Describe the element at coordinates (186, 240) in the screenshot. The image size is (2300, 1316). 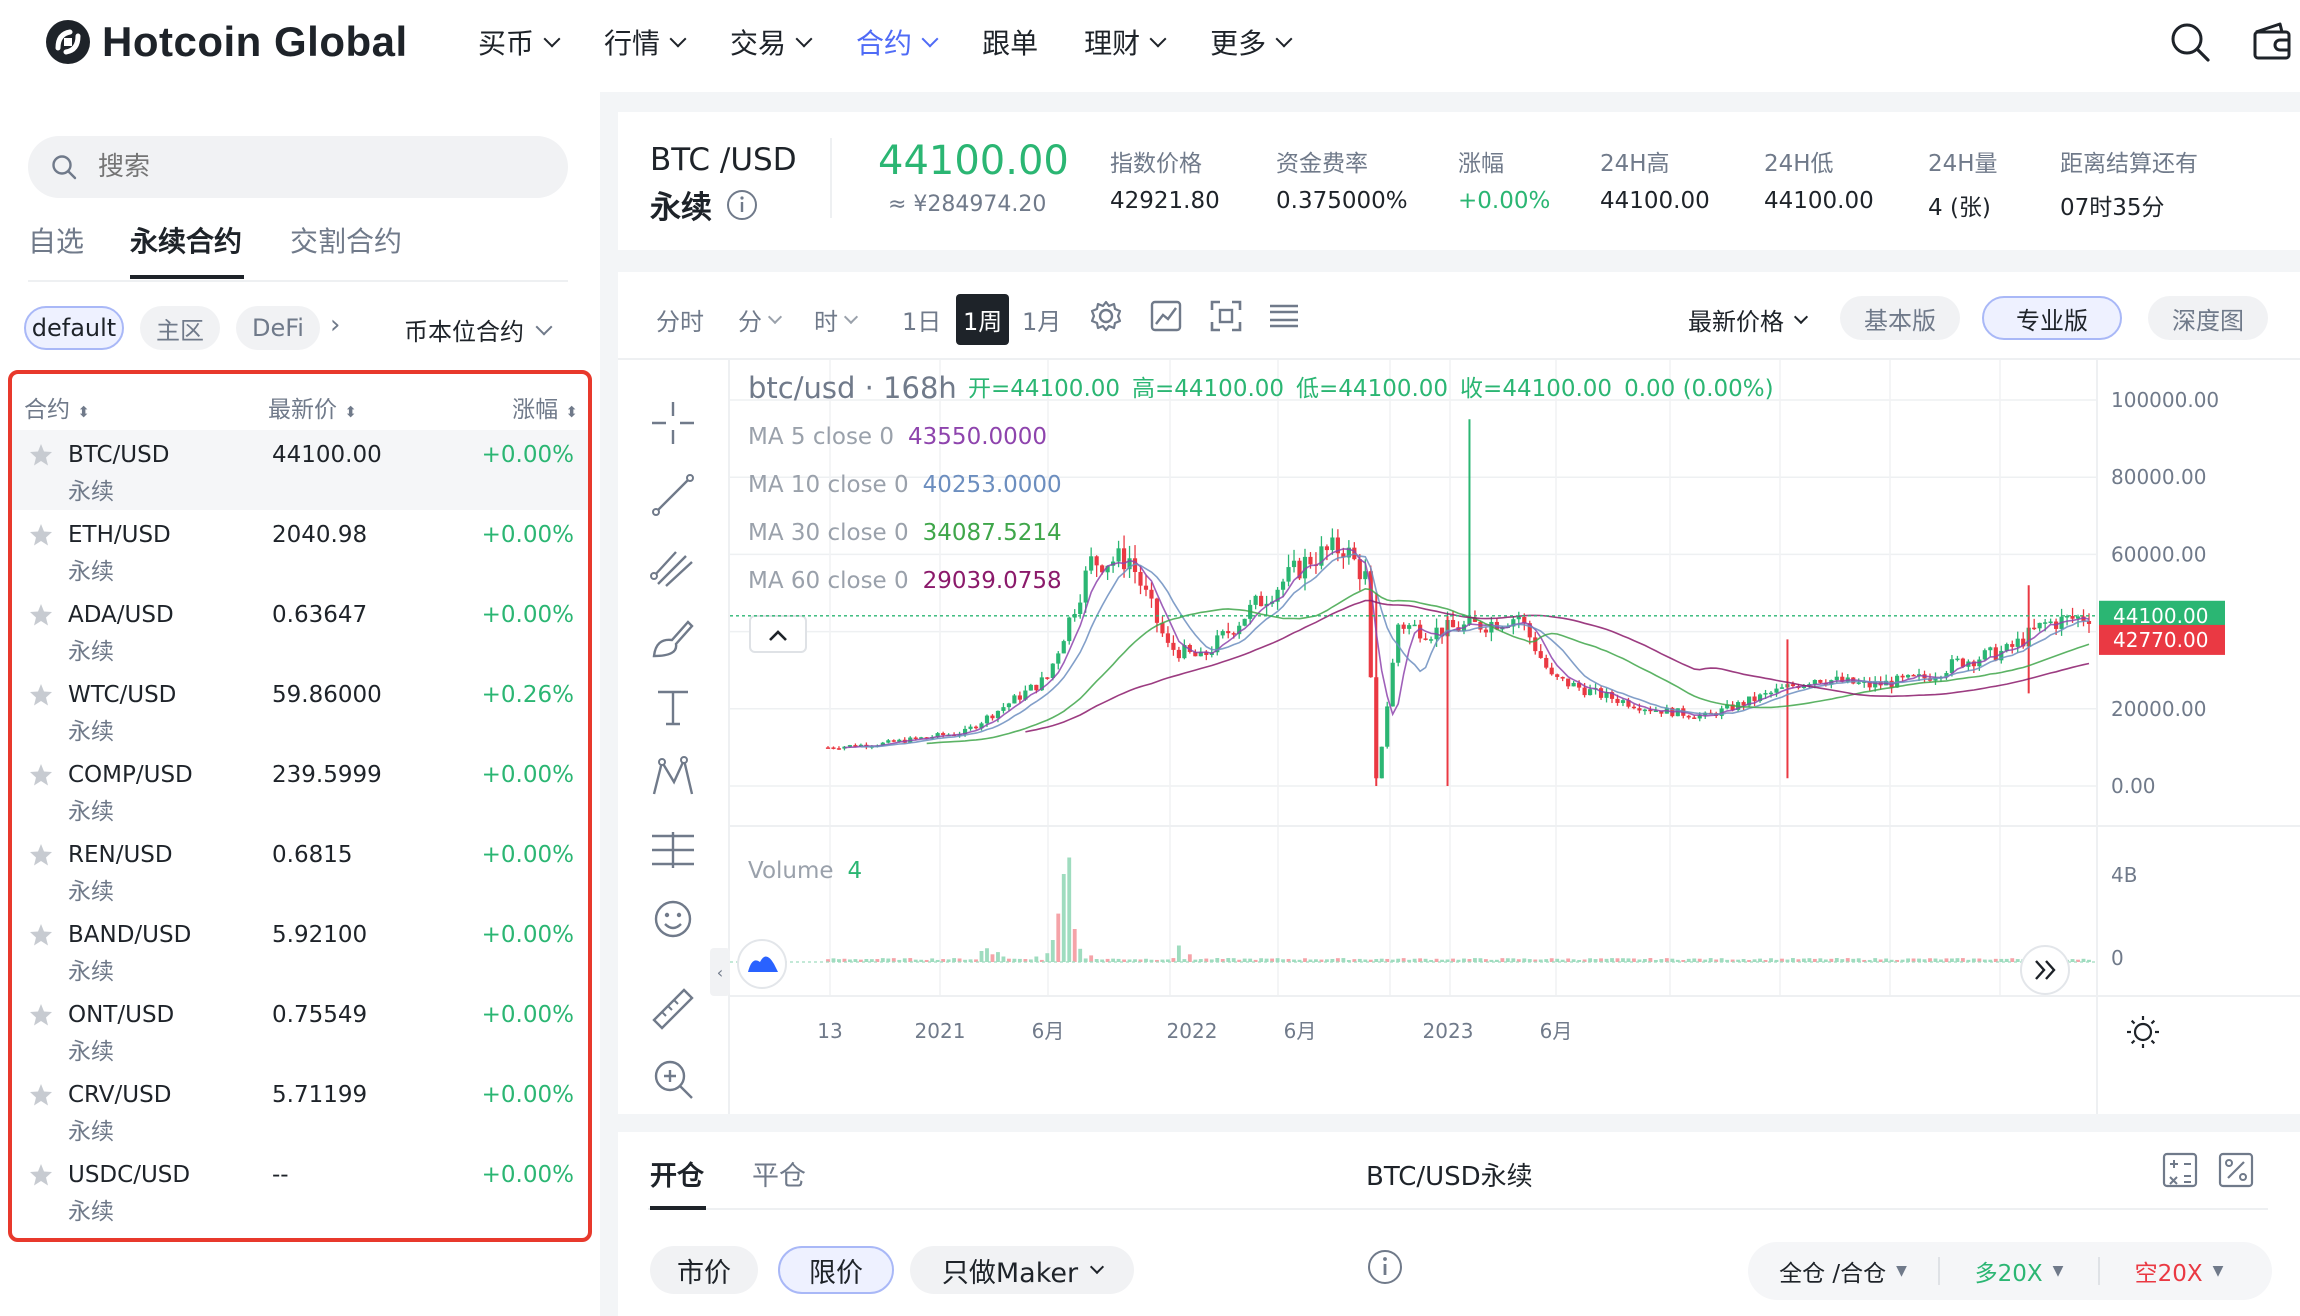
I see `market-tab-1: 永续合约` at that location.